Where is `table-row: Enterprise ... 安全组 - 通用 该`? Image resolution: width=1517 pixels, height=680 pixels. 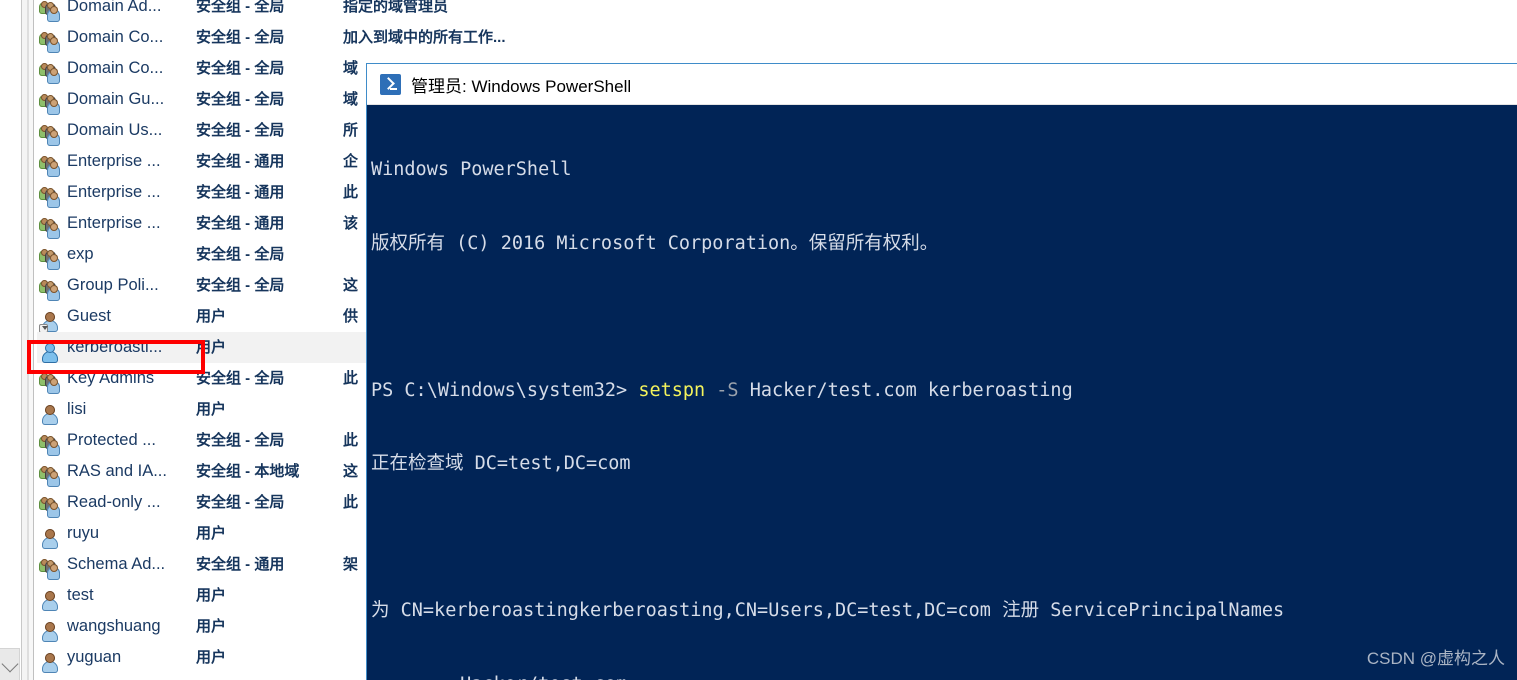 table-row: Enterprise ... 安全组 - 通用 该 is located at coordinates (202, 223).